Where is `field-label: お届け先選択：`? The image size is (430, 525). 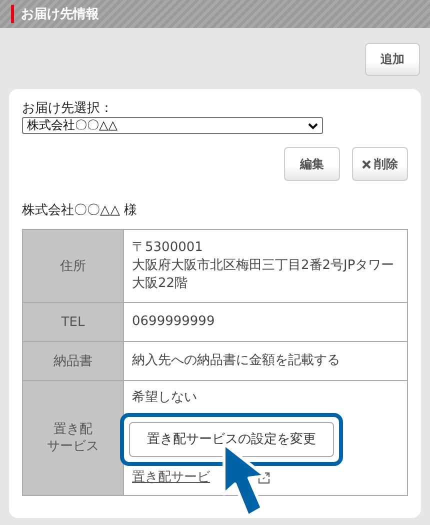 field-label: お届け先選択： is located at coordinates (68, 108).